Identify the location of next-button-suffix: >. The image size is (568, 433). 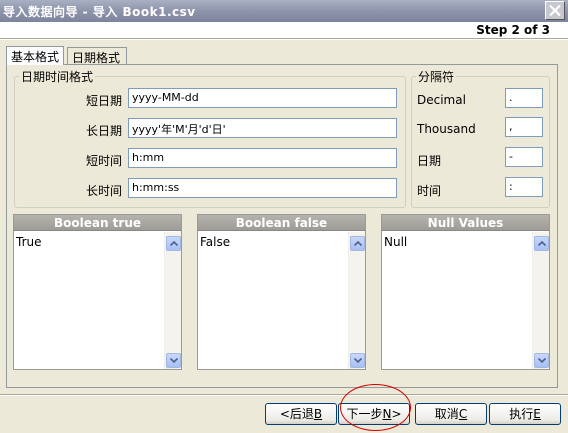
(396, 414).